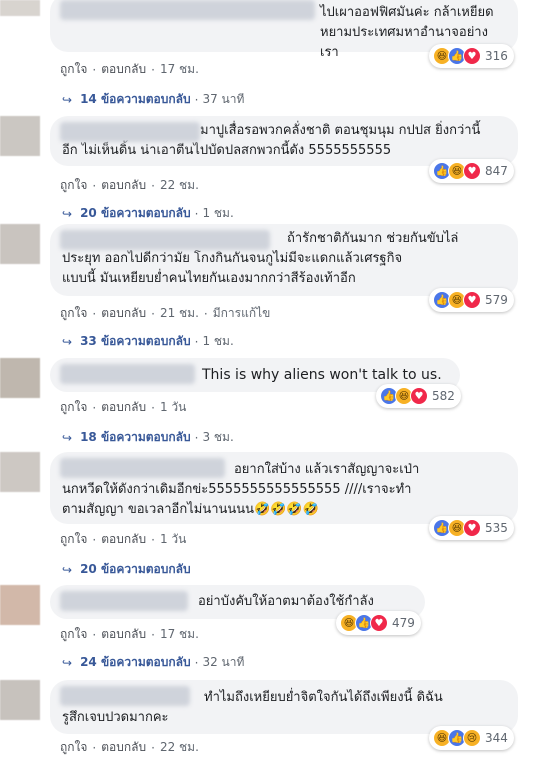 Image resolution: width=546 pixels, height=757 pixels. I want to click on reaction-summary: 👍 😆 ♥ 847, so click(471, 171).